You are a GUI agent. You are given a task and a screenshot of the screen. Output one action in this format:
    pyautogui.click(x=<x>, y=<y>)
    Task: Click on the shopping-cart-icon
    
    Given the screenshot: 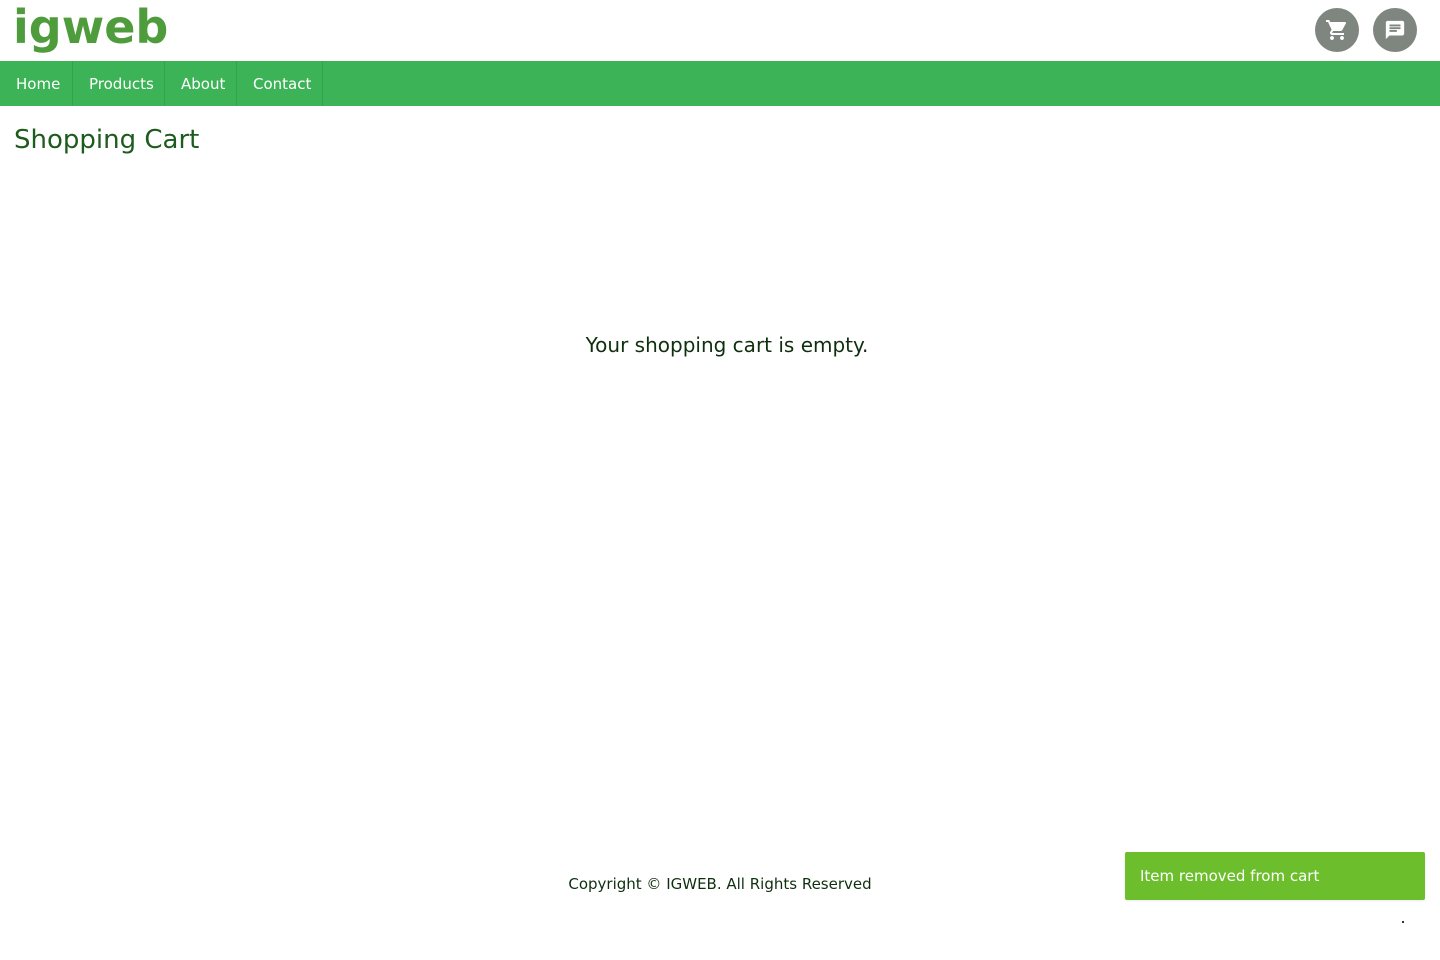 What is the action you would take?
    pyautogui.click(x=1336, y=30)
    